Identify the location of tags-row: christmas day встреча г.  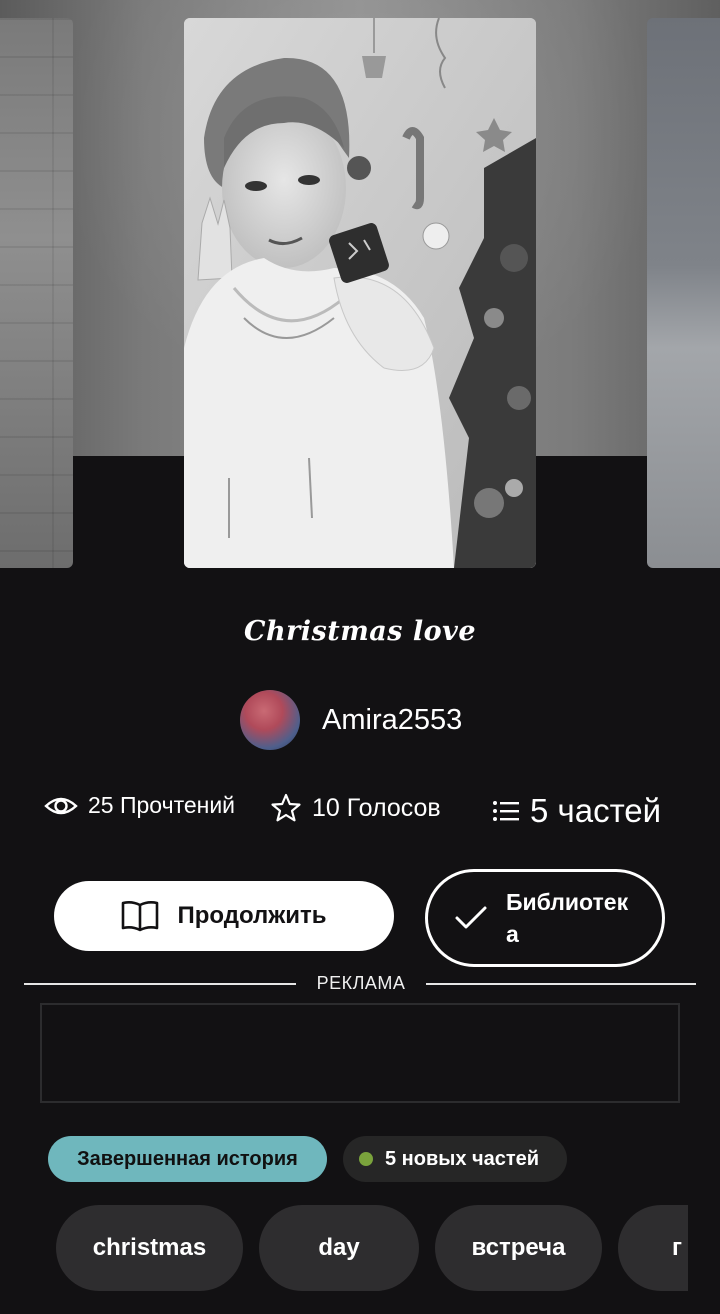
(344, 1248).